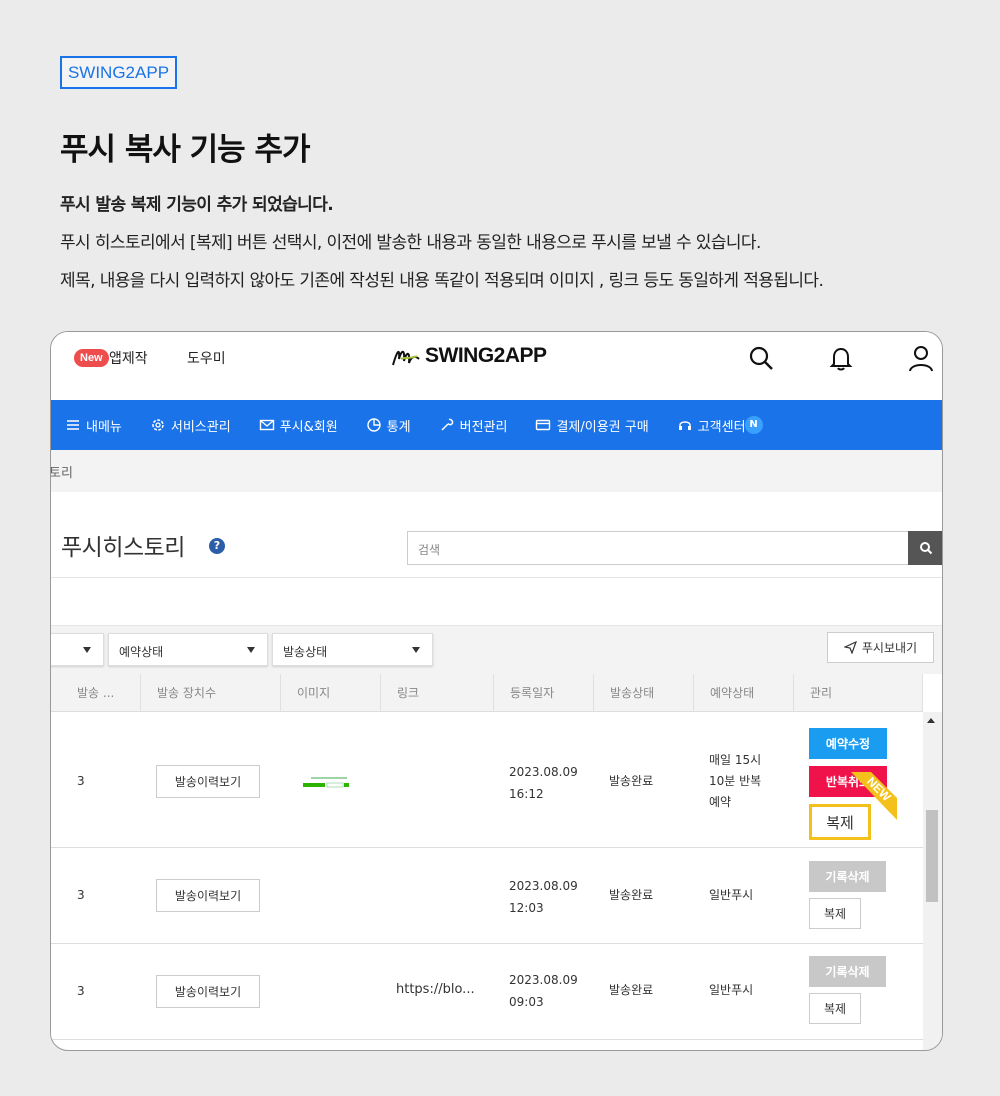  What do you see at coordinates (543, 425) in the screenshot?
I see `card-icon` at bounding box center [543, 425].